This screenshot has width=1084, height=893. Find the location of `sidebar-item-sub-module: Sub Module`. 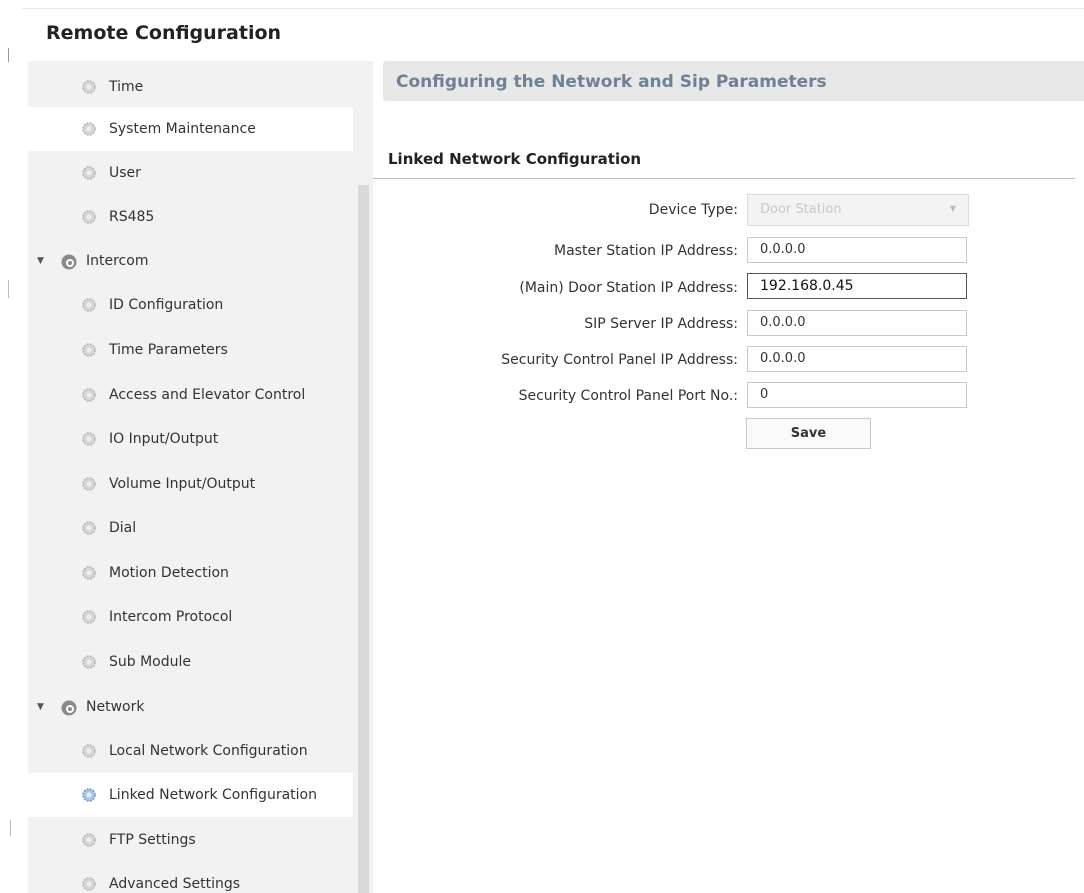

sidebar-item-sub-module: Sub Module is located at coordinates (190, 662).